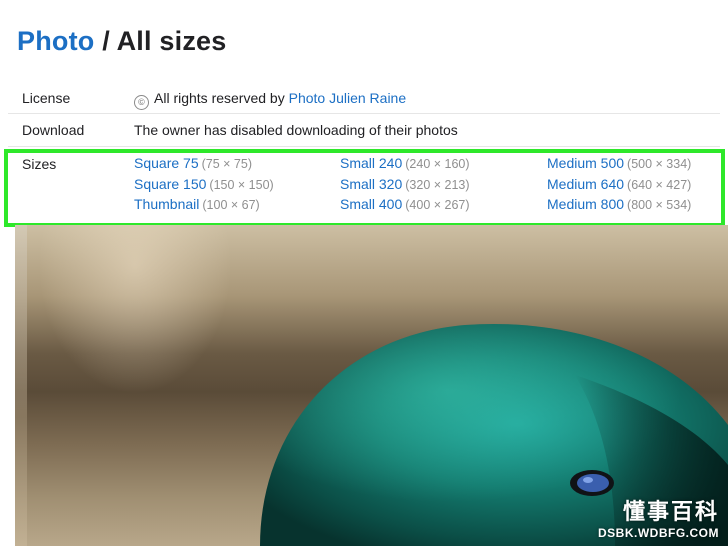 The width and height of the screenshot is (728, 546). Describe the element at coordinates (371, 184) in the screenshot. I see `size-link-small-320: Small 320` at that location.